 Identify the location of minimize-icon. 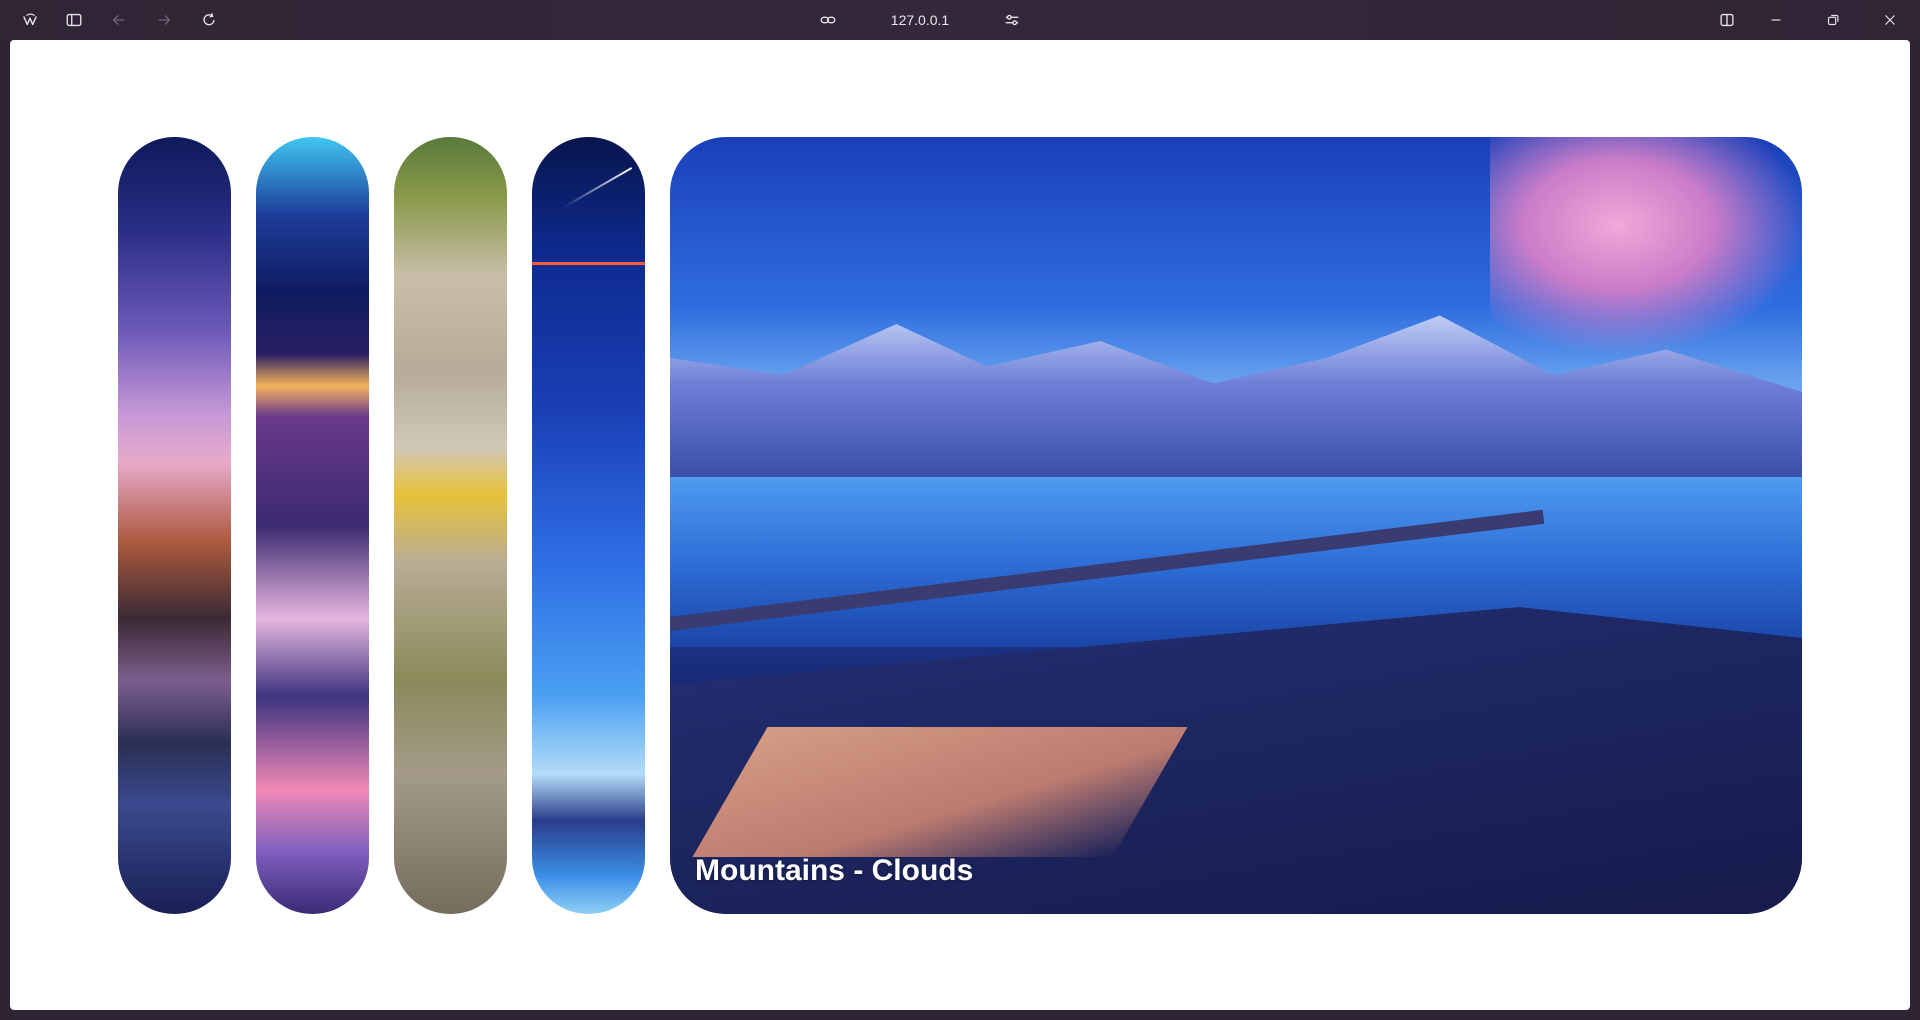
(1776, 20).